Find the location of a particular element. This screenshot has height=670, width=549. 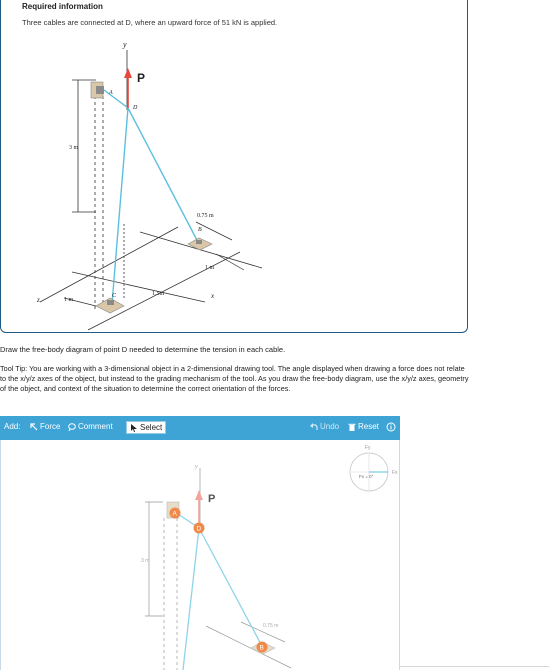

select-tool-button: Select is located at coordinates (146, 427).